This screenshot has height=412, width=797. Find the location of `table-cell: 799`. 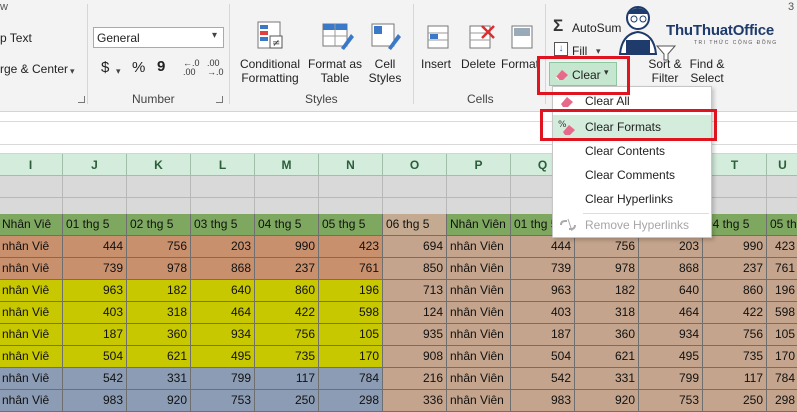

table-cell: 799 is located at coordinates (671, 379).